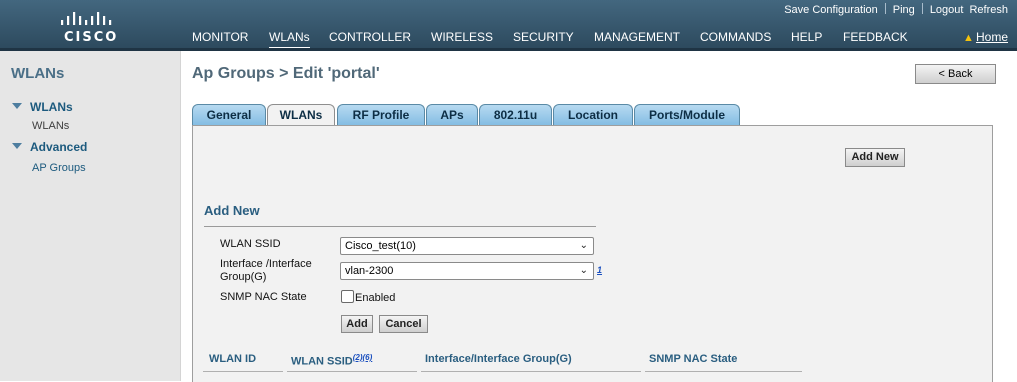 Image resolution: width=1017 pixels, height=382 pixels. Describe the element at coordinates (59, 168) in the screenshot. I see `sidebar-item-ap-groups: AP Groups` at that location.